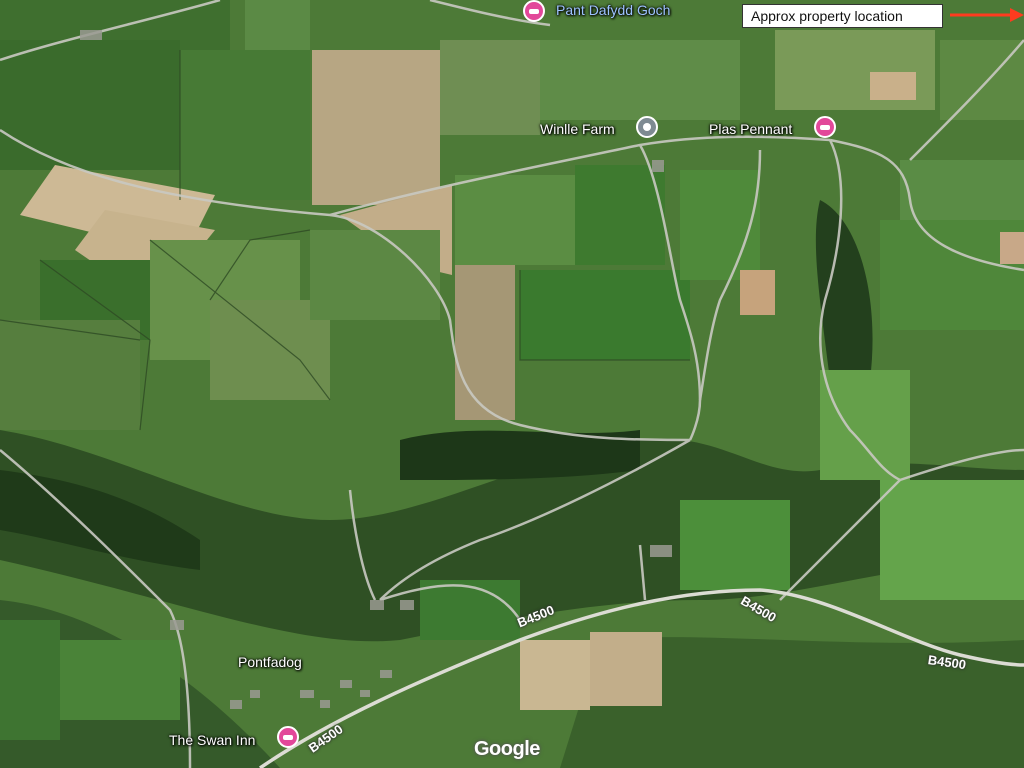  What do you see at coordinates (577, 129) in the screenshot?
I see `place-label-winlle-farm: Winlle Farm` at bounding box center [577, 129].